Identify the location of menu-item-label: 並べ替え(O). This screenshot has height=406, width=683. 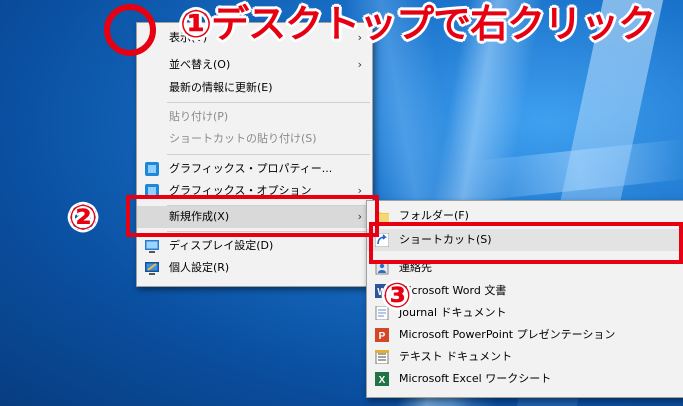
(200, 64).